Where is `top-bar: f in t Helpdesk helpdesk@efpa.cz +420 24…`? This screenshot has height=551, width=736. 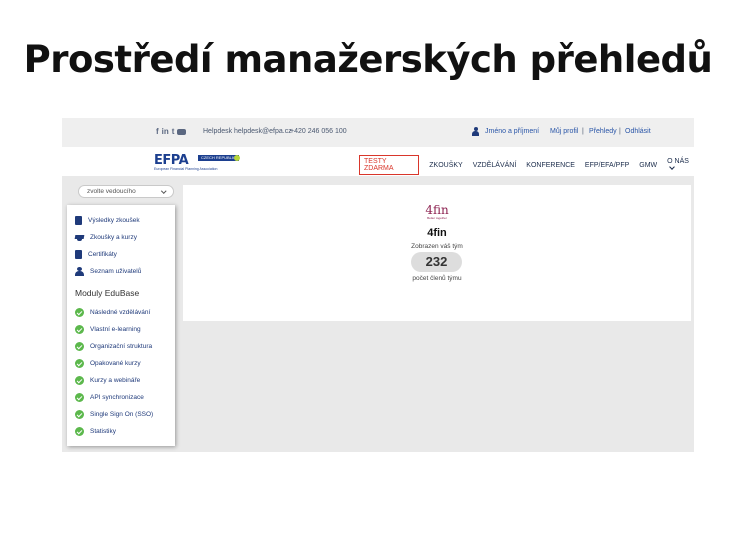 top-bar: f in t Helpdesk helpdesk@efpa.cz +420 24… is located at coordinates (378, 132).